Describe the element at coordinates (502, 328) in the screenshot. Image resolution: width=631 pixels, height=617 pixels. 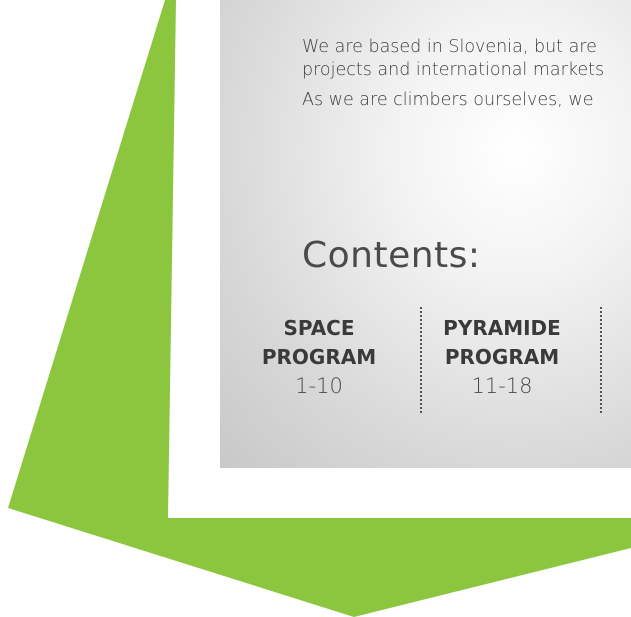
I see `entry-title-line-1: PYRAMIDE` at that location.